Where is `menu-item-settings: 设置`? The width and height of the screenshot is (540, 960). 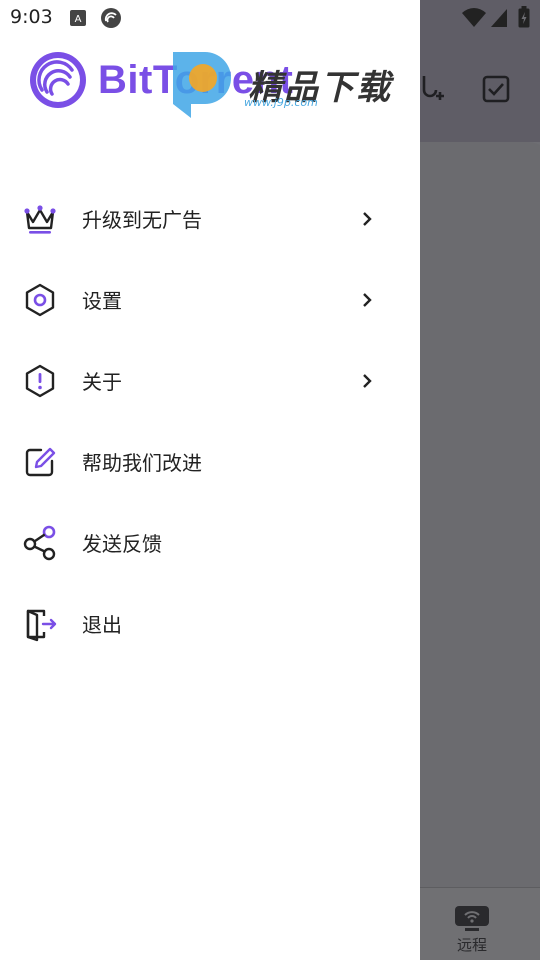
menu-item-settings: 设置 is located at coordinates (210, 299).